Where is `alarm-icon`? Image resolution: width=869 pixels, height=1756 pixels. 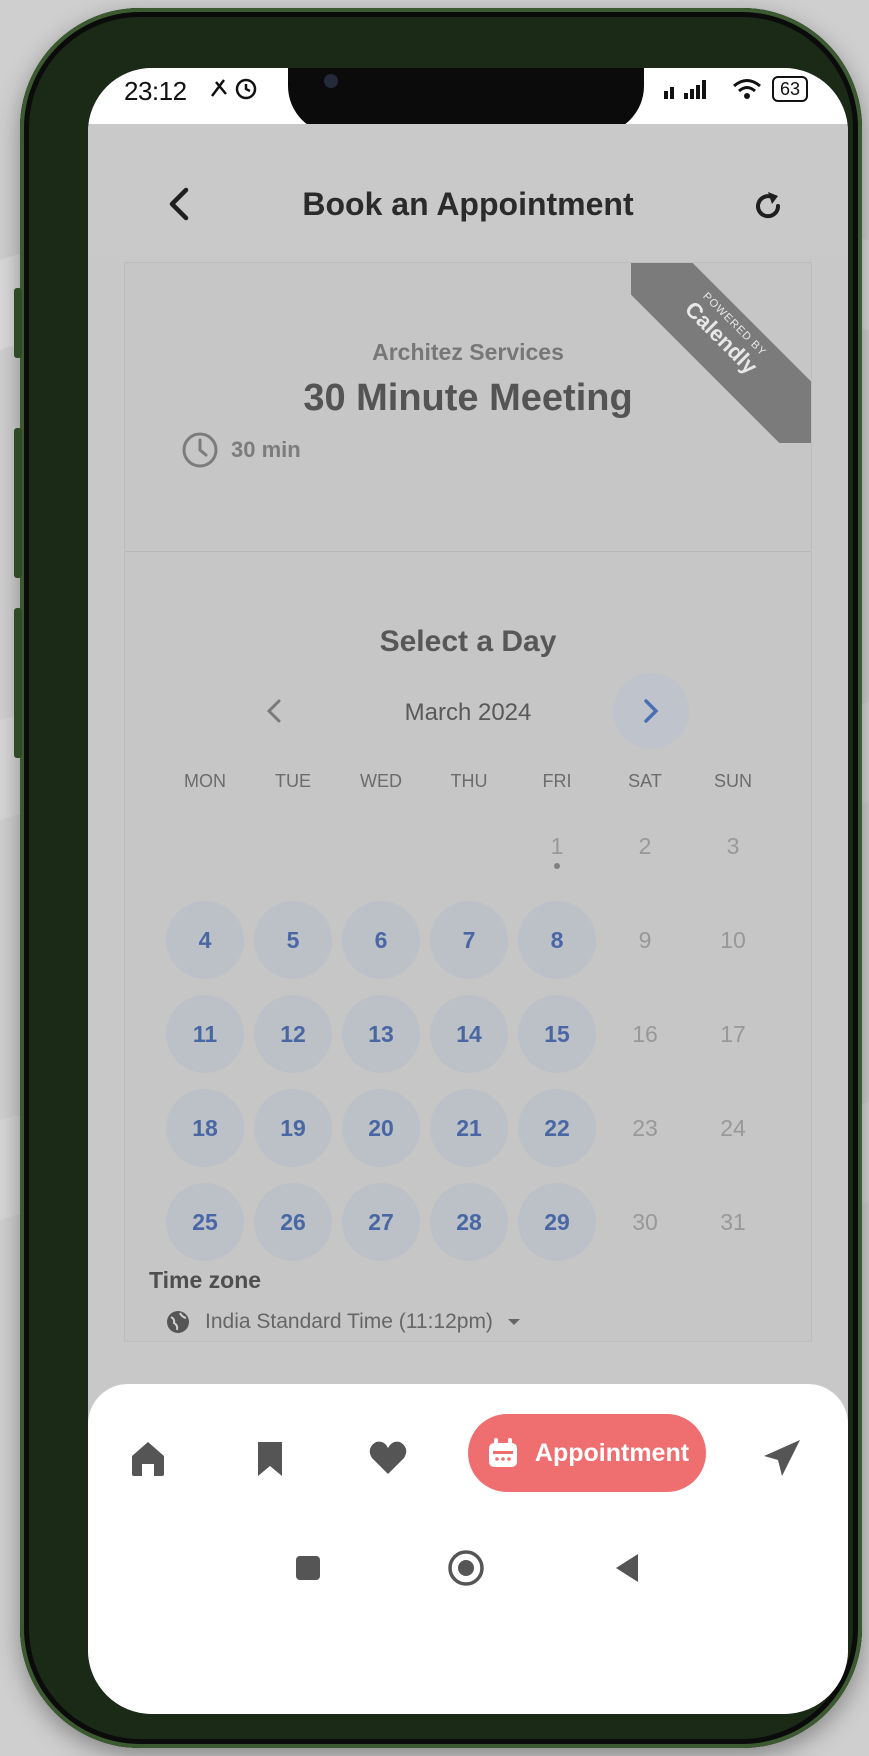
alarm-icon is located at coordinates (234, 89).